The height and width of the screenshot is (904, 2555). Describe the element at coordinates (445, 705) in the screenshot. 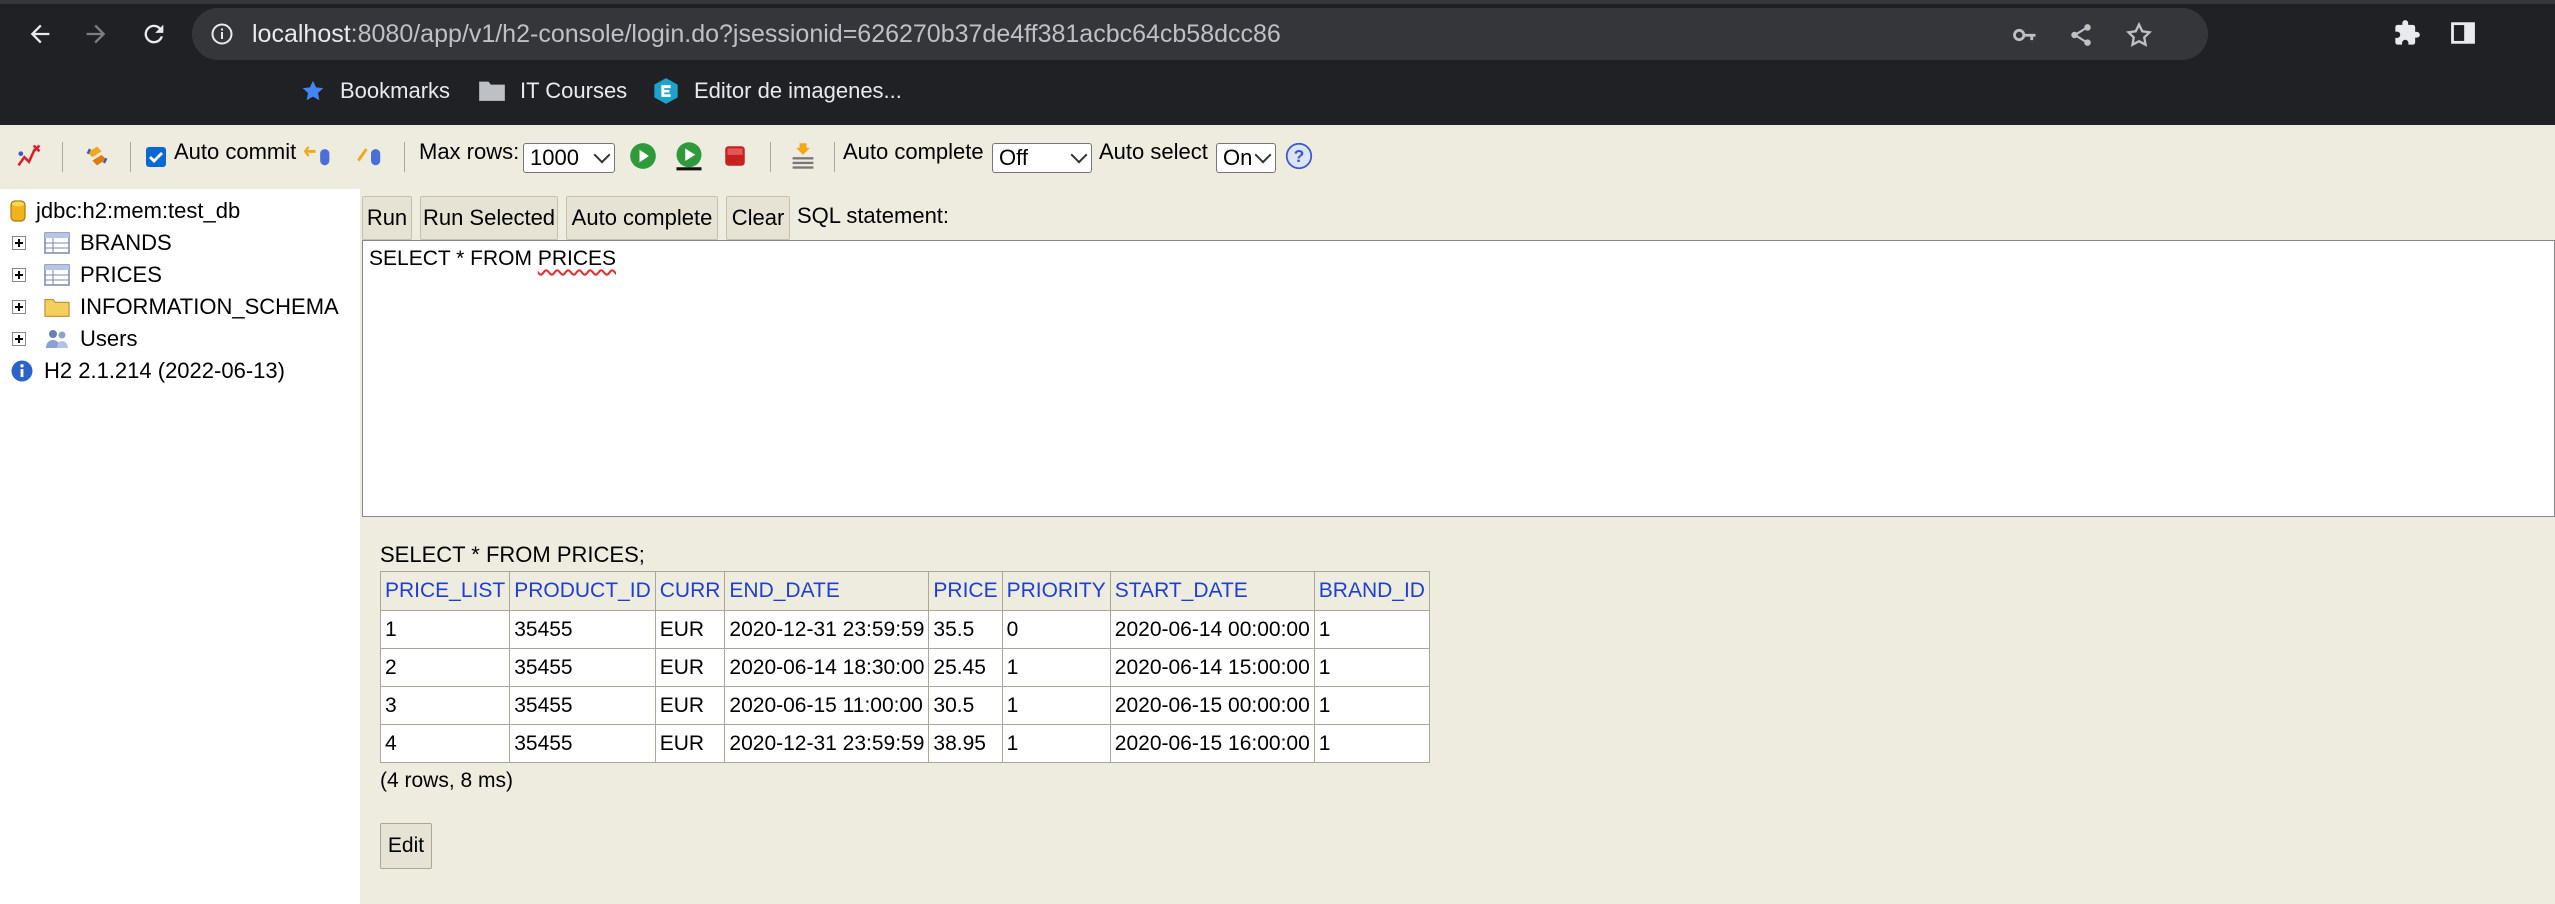

I see `table-cell: 3` at that location.